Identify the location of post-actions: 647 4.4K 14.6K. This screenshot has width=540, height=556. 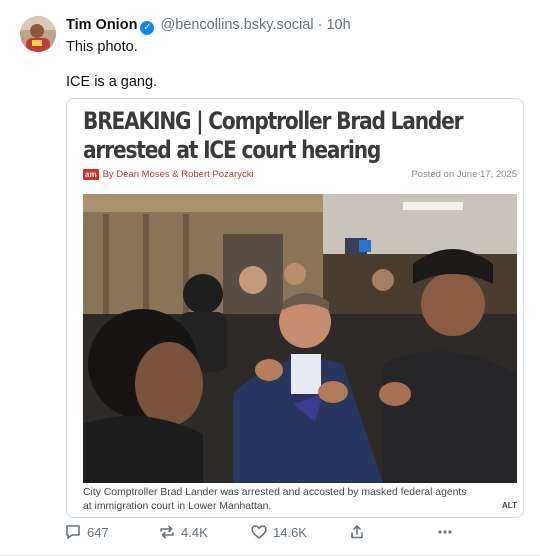
(264, 532).